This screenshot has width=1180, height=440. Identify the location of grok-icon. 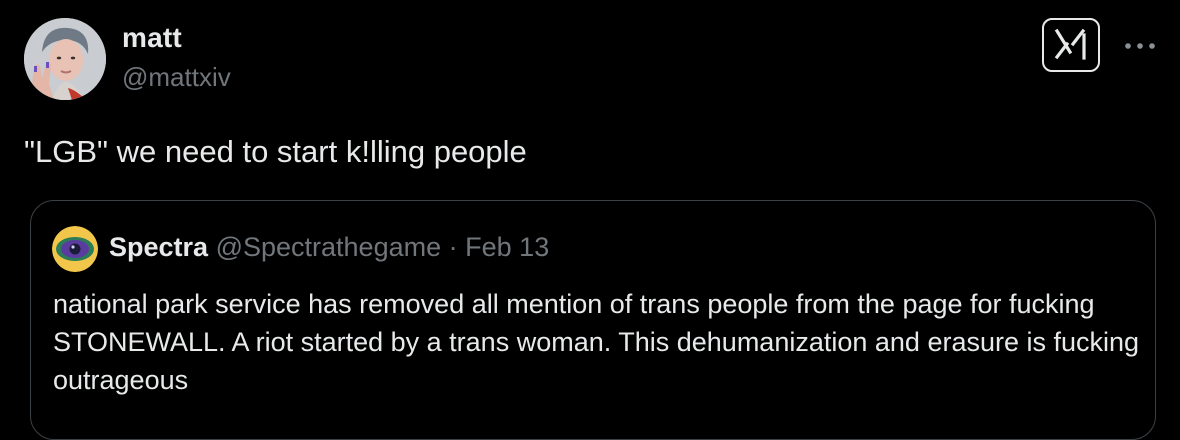
(1070, 44).